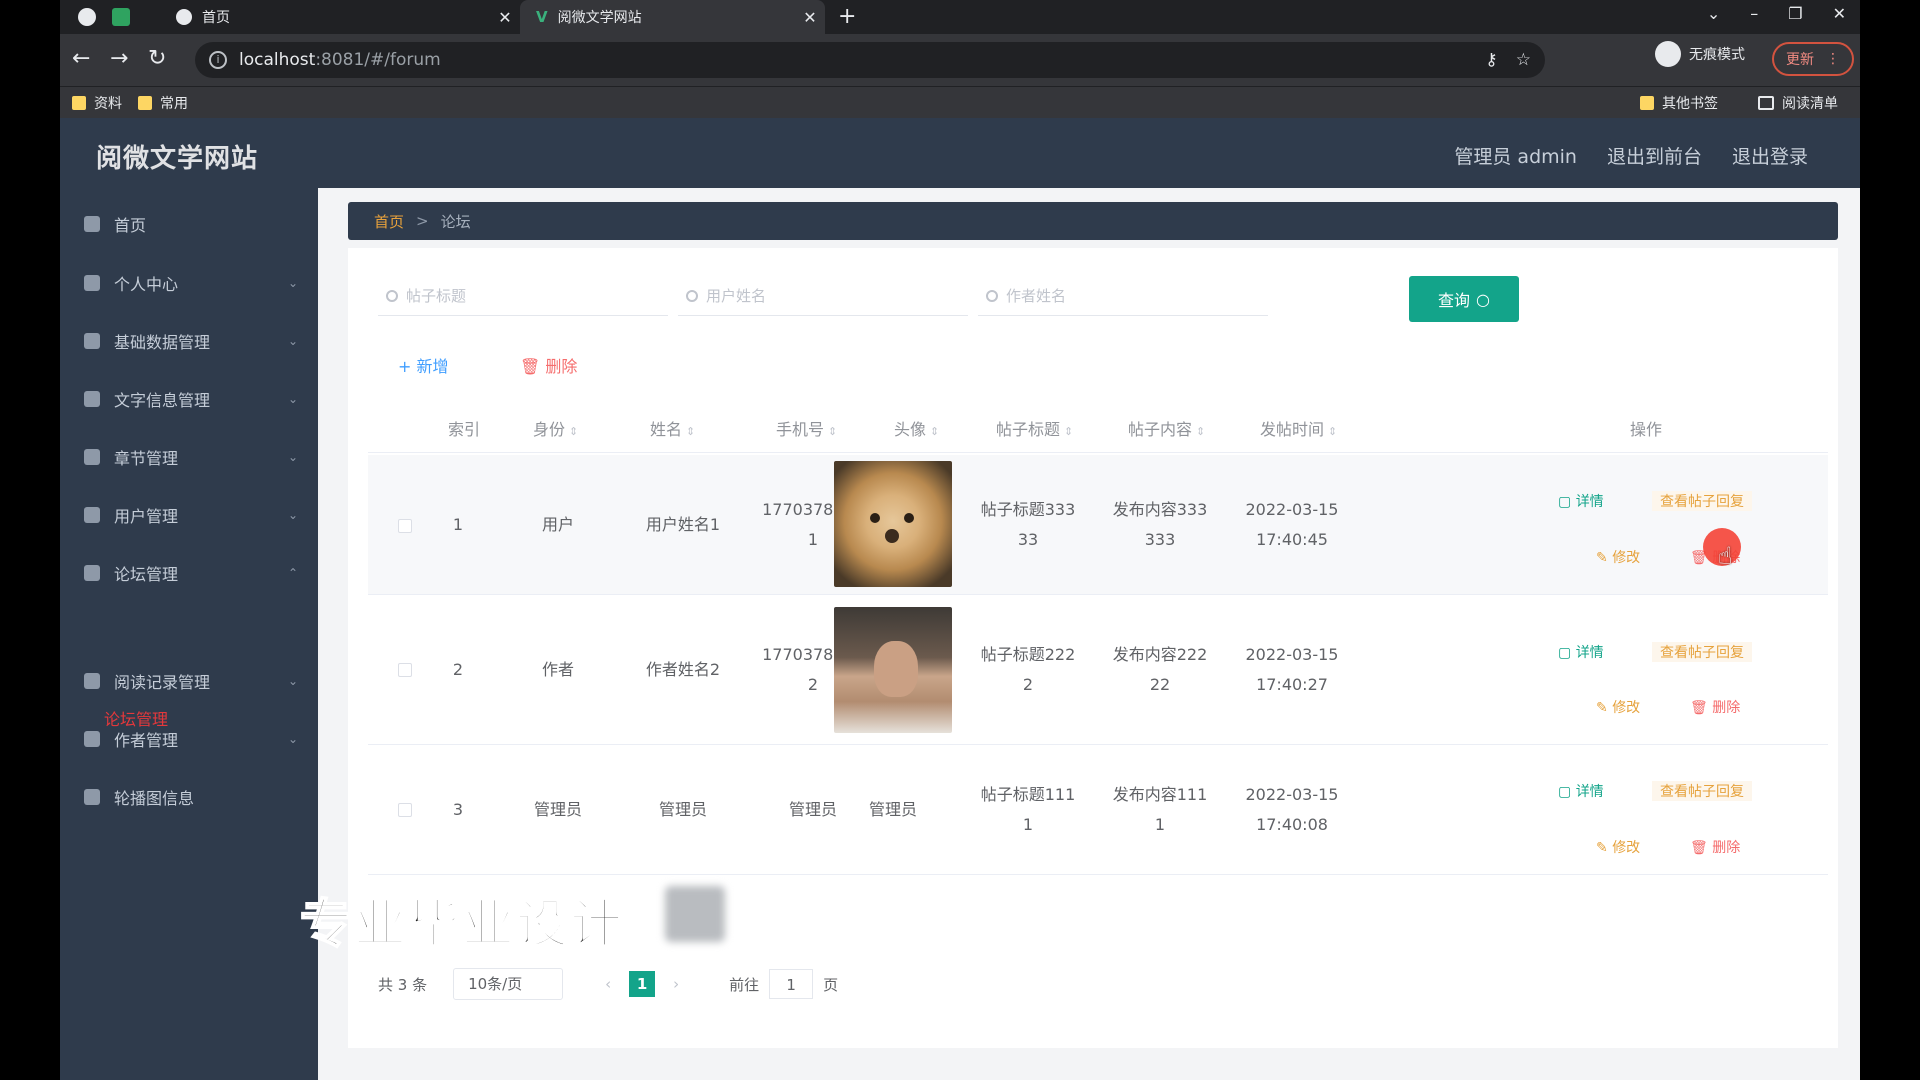 The width and height of the screenshot is (1920, 1080). Describe the element at coordinates (542, 17) in the screenshot. I see `vue-icon: V` at that location.